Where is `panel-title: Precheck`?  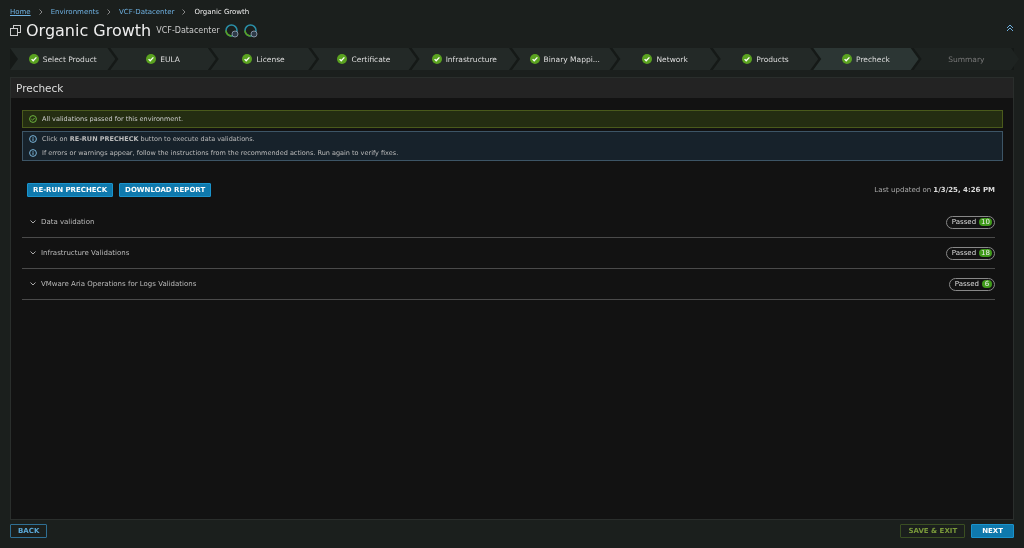 panel-title: Precheck is located at coordinates (512, 88).